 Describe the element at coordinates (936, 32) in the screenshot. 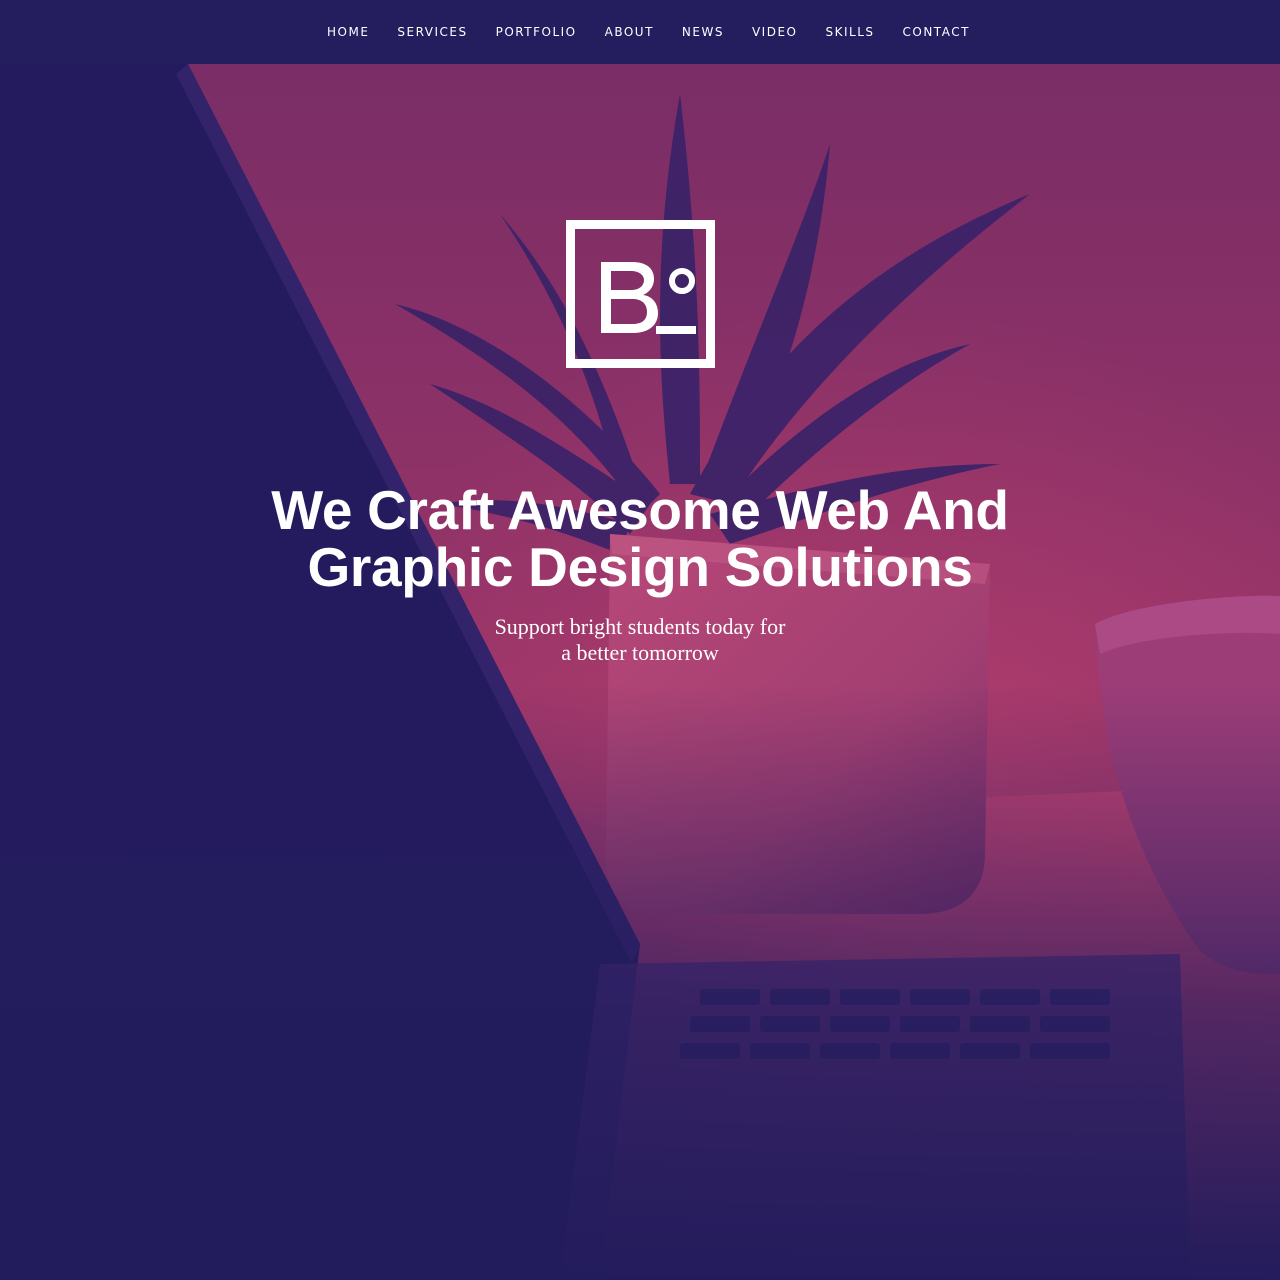

I see `nav-item-contact: CONTACT` at that location.